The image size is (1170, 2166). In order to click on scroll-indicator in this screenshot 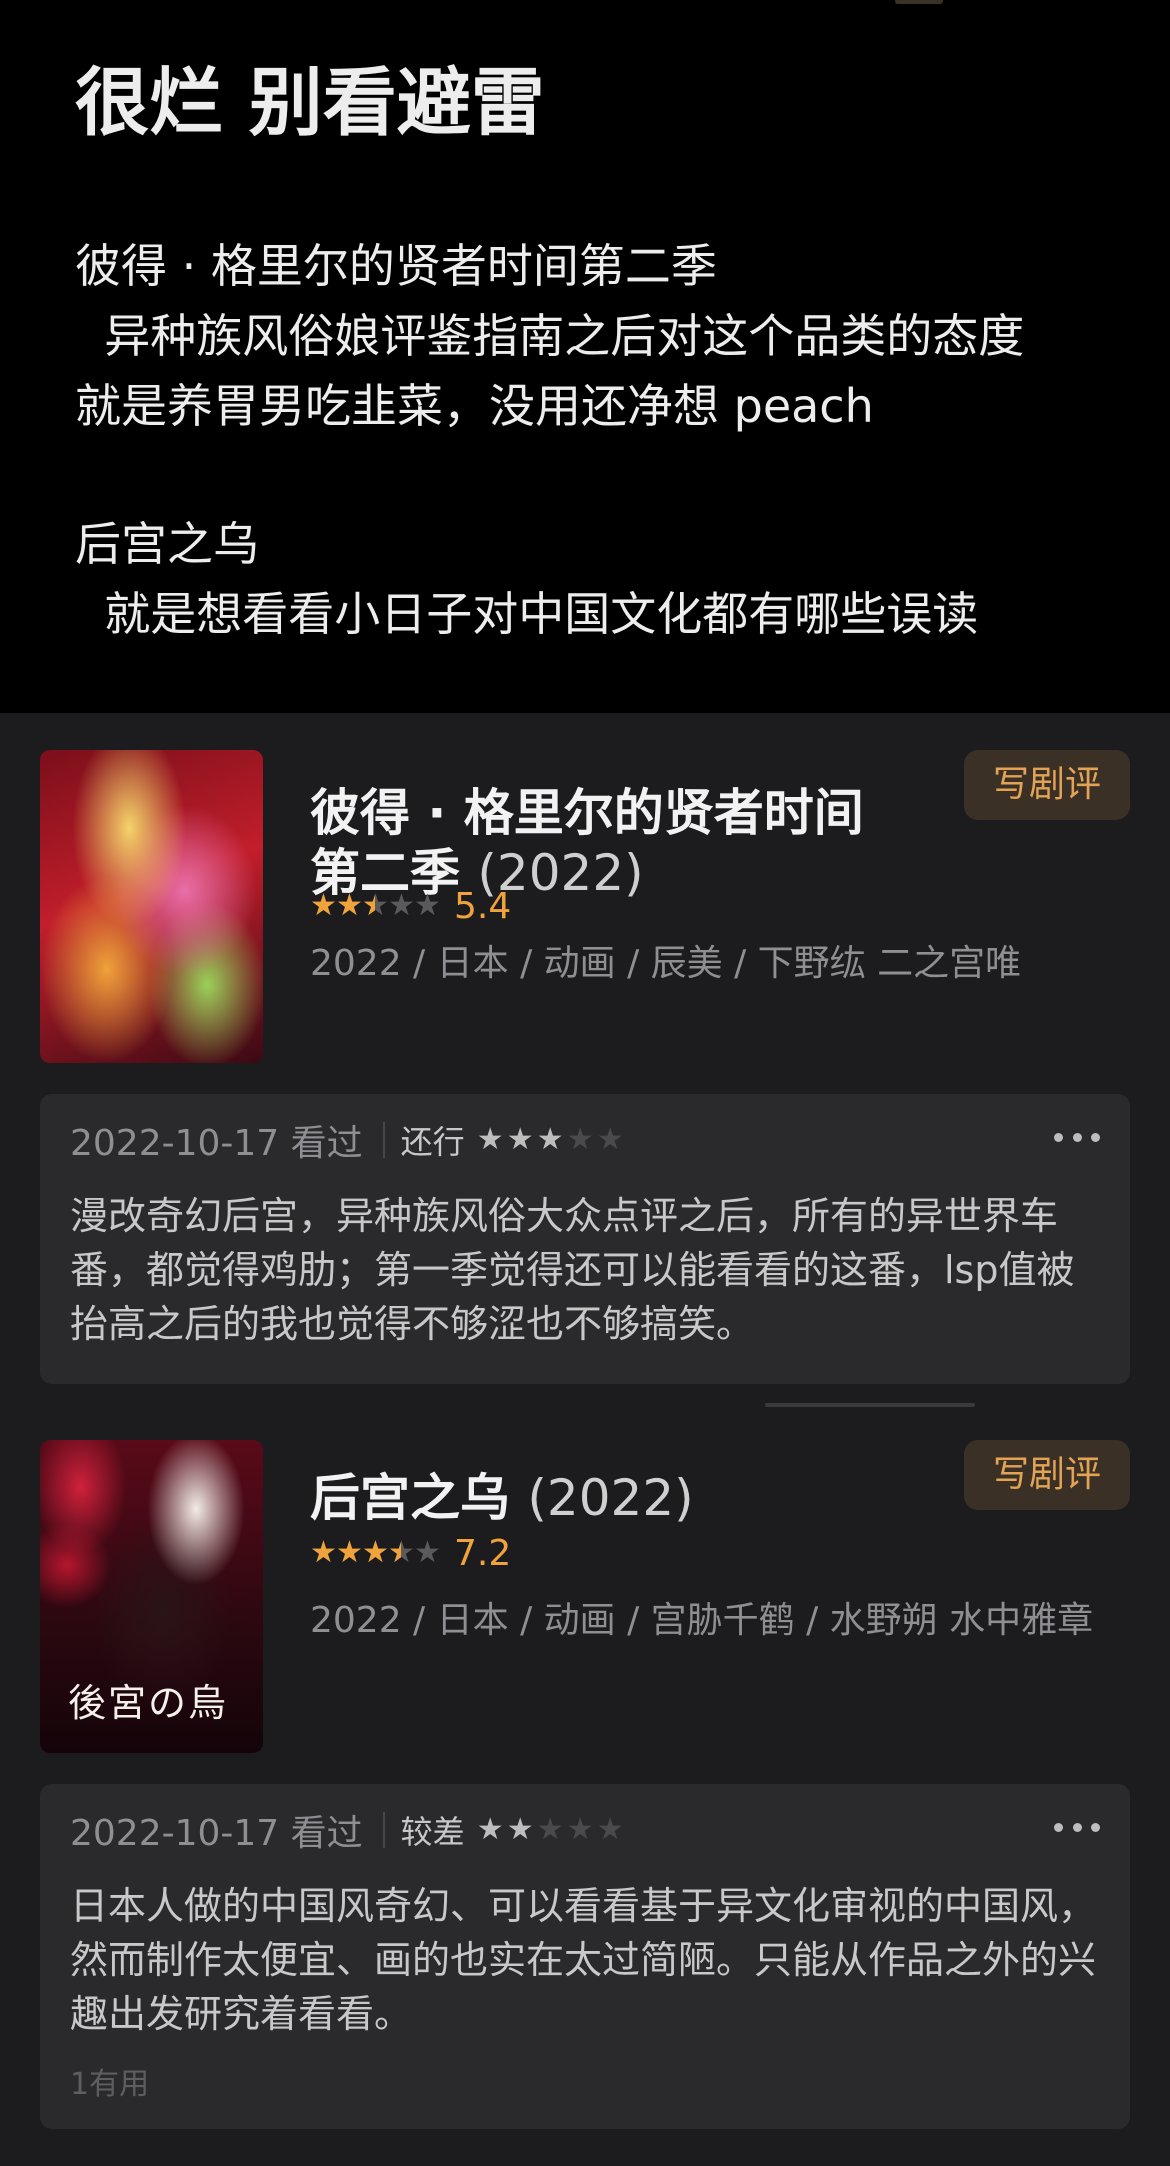, I will do `click(870, 1405)`.